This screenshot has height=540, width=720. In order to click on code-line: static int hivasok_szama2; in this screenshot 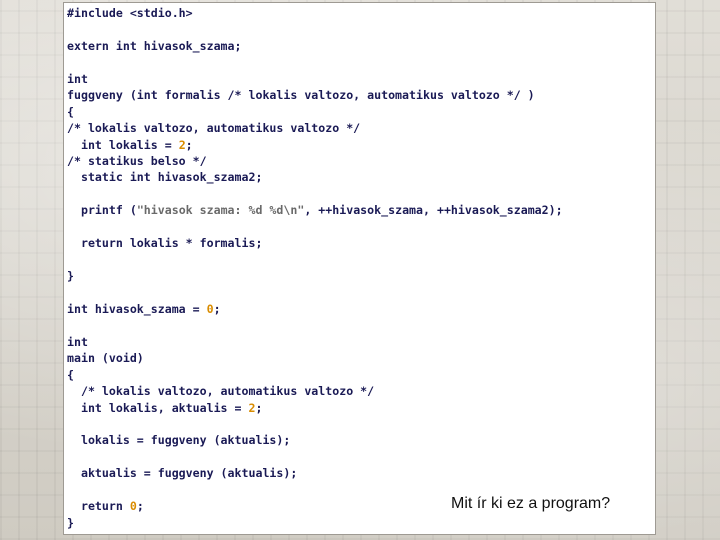, I will do `click(165, 177)`.